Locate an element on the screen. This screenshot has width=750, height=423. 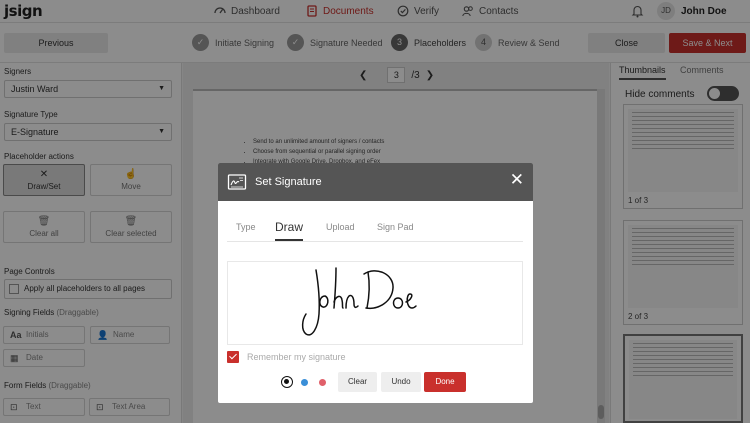
clear-button: Clear is located at coordinates (357, 382).